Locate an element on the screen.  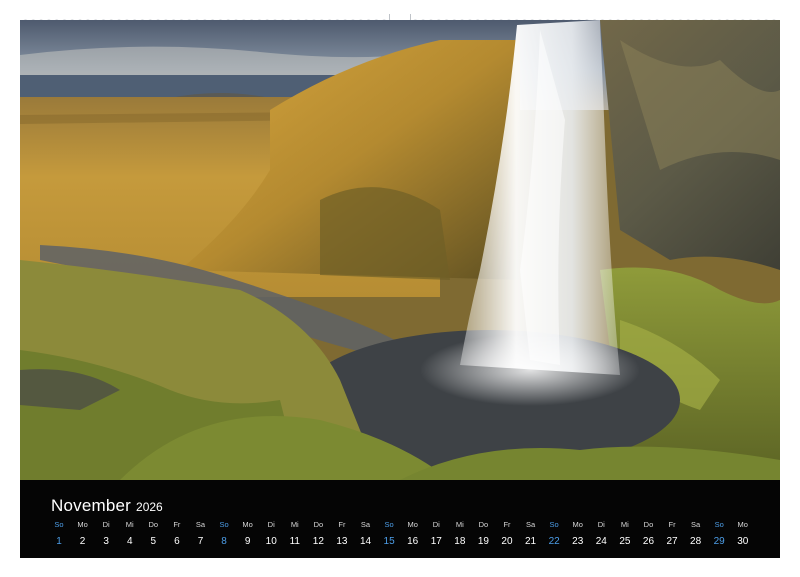
day-number: 17 is located at coordinates (436, 541).